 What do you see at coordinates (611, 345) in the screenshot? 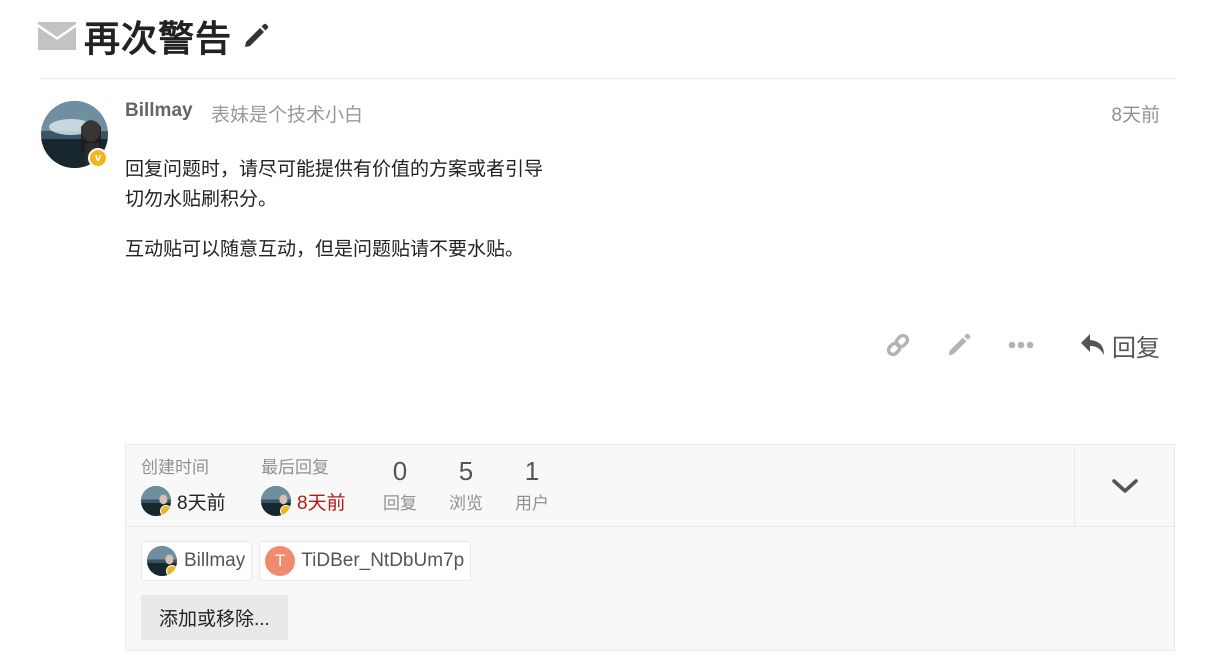
I see `post-actions` at bounding box center [611, 345].